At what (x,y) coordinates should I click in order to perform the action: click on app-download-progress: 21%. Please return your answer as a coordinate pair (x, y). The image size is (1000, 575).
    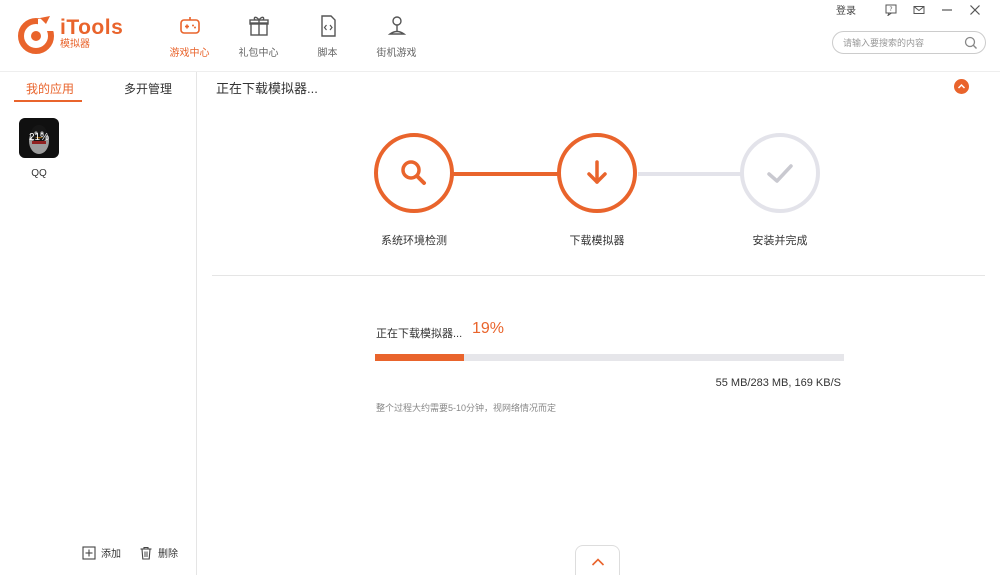
    Looking at the image, I should click on (39, 138).